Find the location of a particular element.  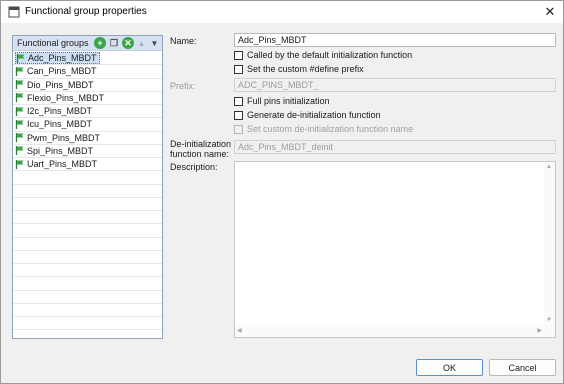

list-item: Pwm_Pins_MBDT is located at coordinates (87, 138).